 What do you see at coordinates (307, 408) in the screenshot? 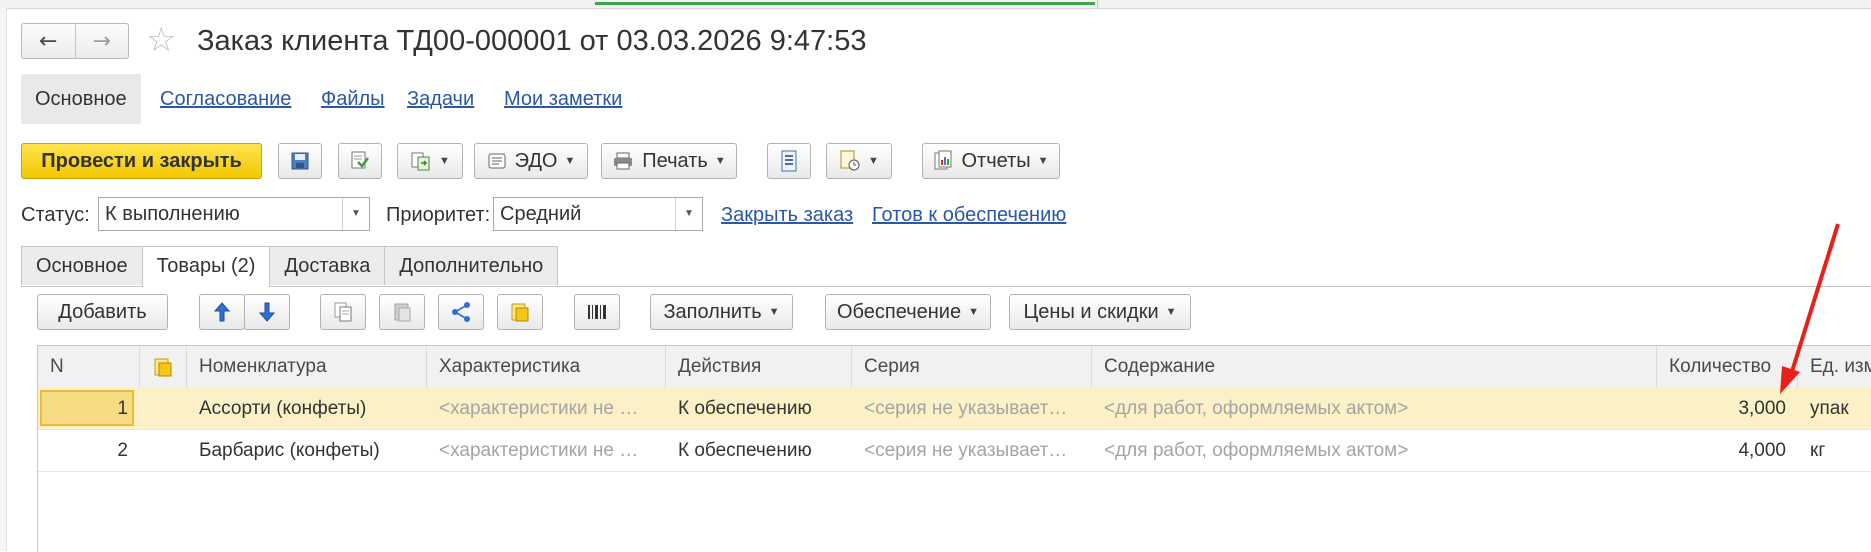
I see `row-item: Ассорти (конфеты)` at bounding box center [307, 408].